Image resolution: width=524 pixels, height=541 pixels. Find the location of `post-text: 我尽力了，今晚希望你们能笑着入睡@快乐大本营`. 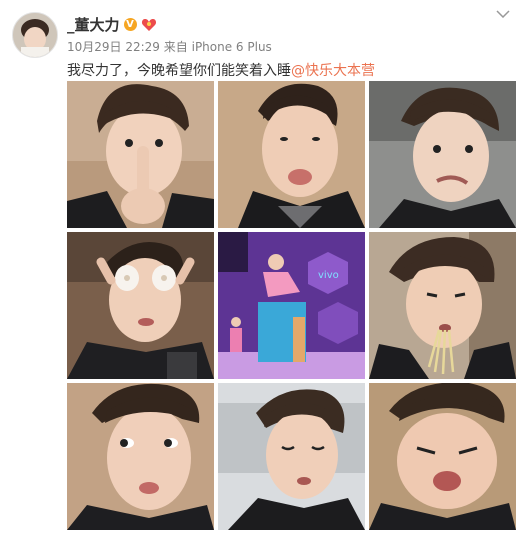

post-text: 我尽力了，今晚希望你们能笑着入睡@快乐大本营 is located at coordinates (221, 70).